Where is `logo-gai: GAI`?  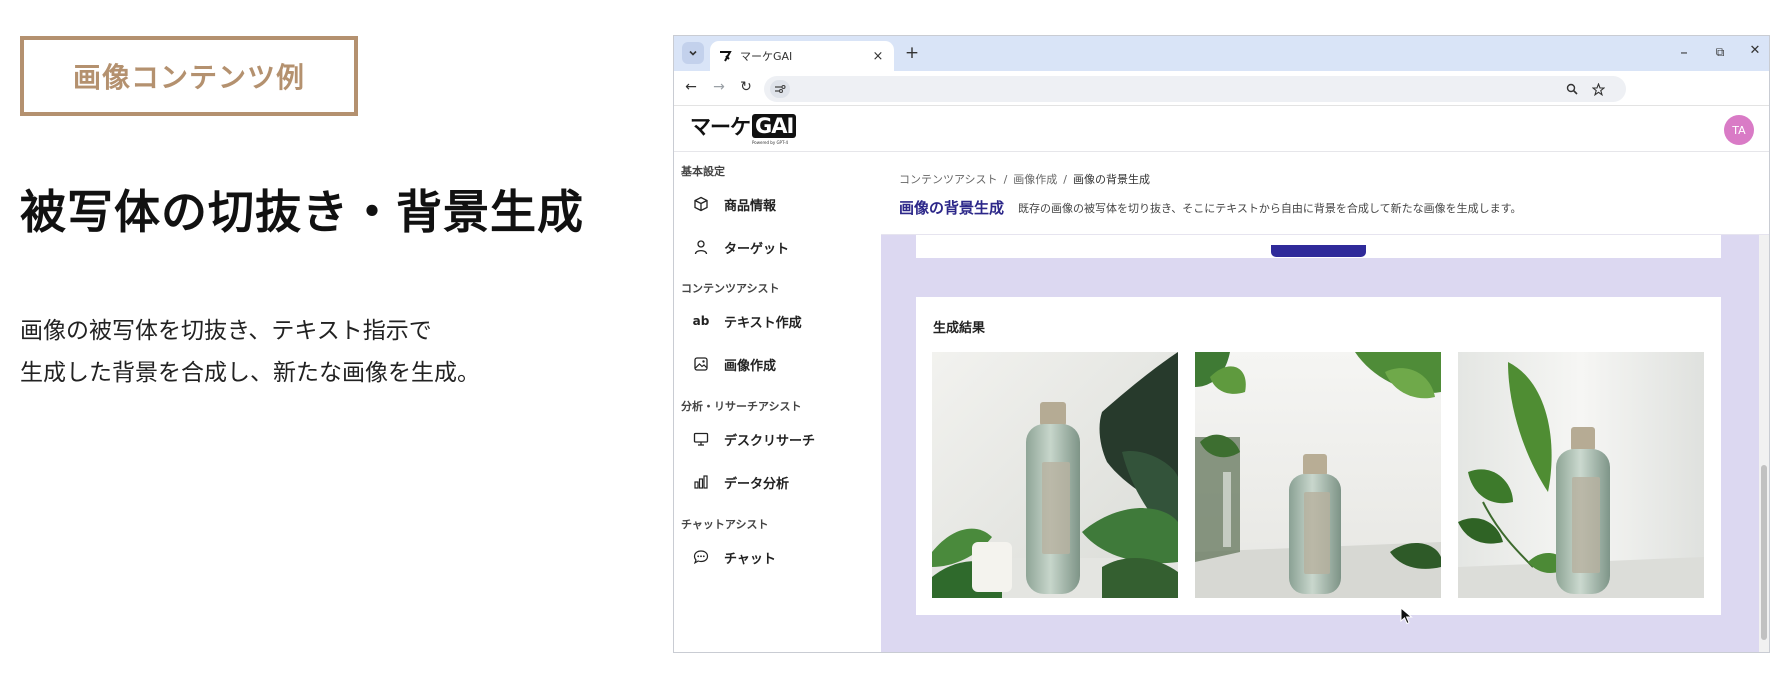
logo-gai: GAI is located at coordinates (774, 126).